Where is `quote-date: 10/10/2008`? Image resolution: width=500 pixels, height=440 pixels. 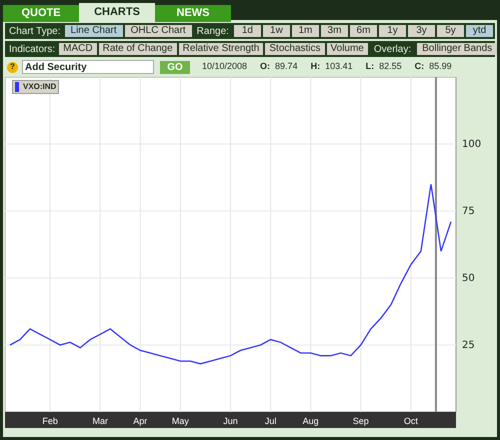 quote-date: 10/10/2008 is located at coordinates (225, 67).